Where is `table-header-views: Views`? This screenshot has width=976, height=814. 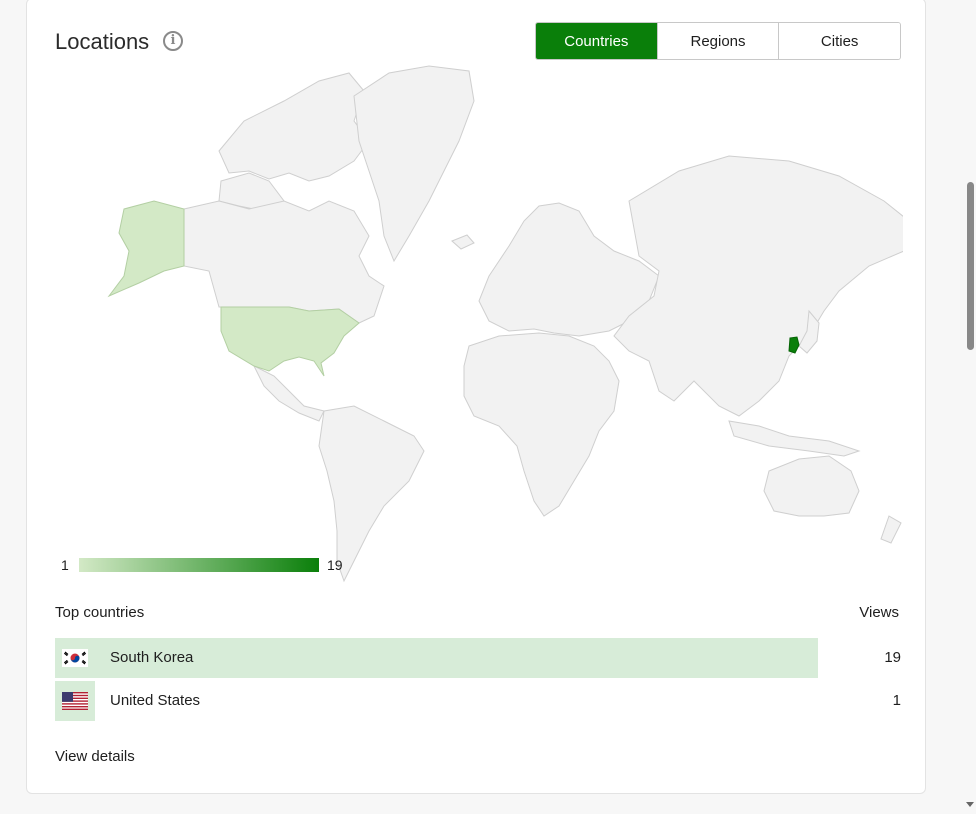
table-header-views: Views is located at coordinates (879, 612).